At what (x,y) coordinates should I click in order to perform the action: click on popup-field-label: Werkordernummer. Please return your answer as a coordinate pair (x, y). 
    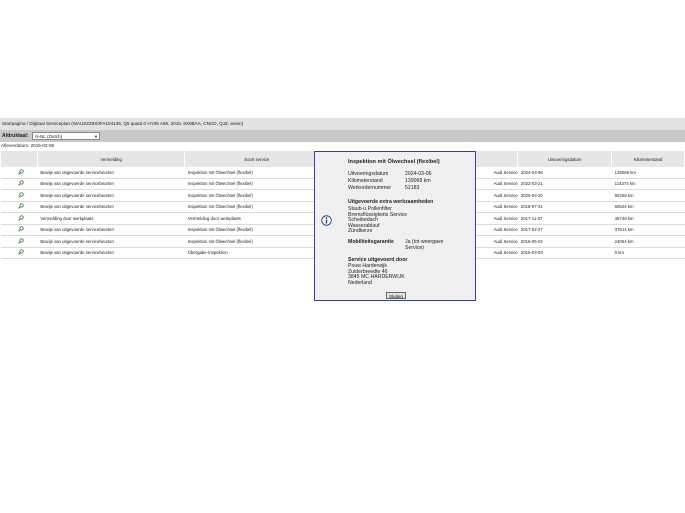
    Looking at the image, I should click on (370, 188).